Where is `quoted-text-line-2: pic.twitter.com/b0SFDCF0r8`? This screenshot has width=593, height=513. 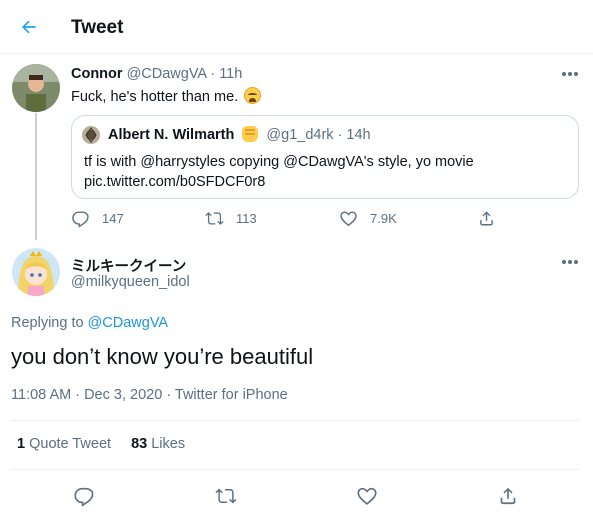 quoted-text-line-2: pic.twitter.com/b0SFDCF0r8 is located at coordinates (175, 182).